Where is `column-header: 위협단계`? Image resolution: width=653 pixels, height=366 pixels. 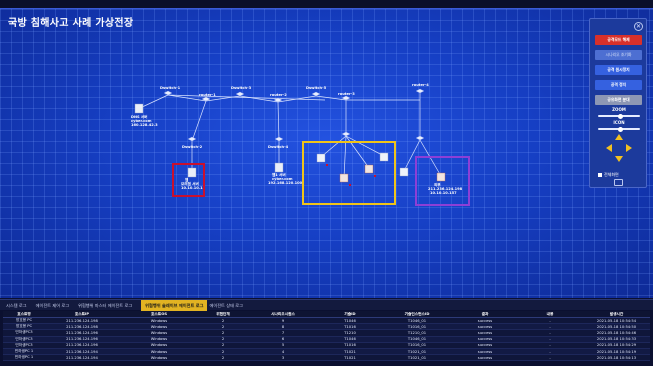
column-header: 위협단계 is located at coordinates (223, 314).